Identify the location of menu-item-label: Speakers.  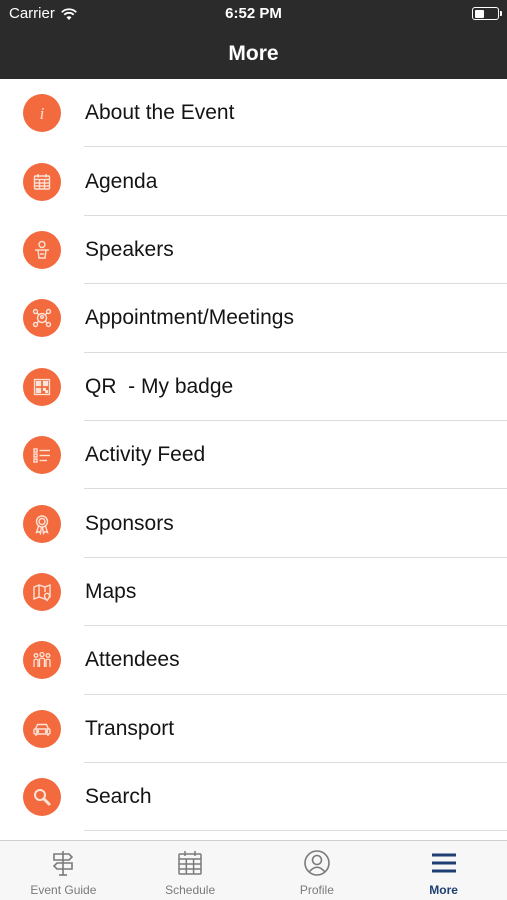
(129, 249).